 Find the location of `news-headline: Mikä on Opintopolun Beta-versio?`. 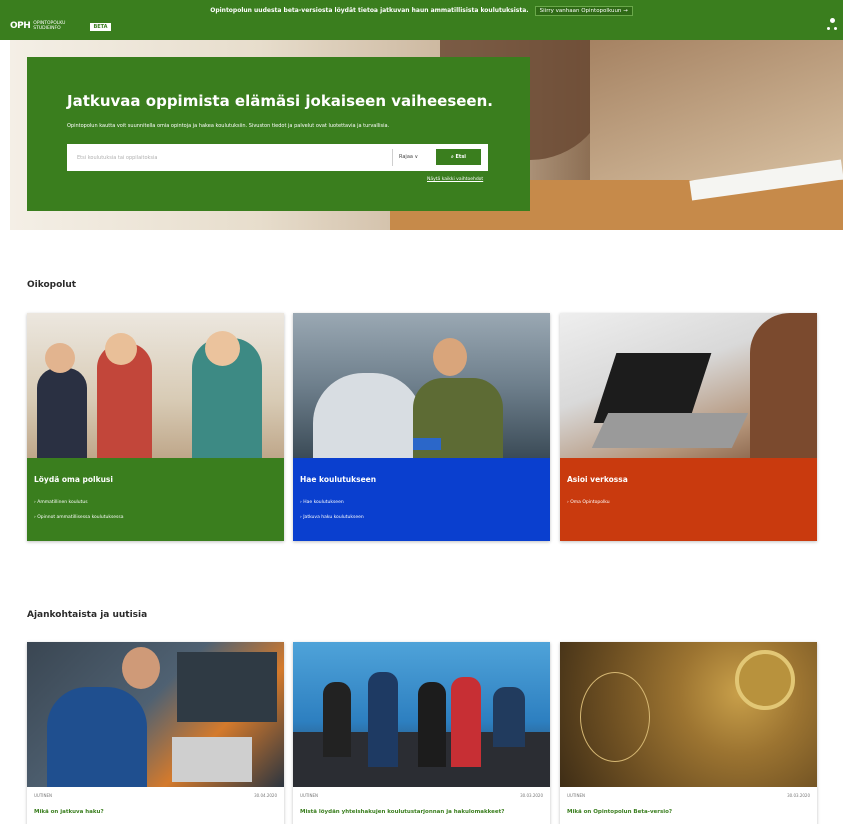

news-headline: Mikä on Opintopolun Beta-versio? is located at coordinates (619, 812).